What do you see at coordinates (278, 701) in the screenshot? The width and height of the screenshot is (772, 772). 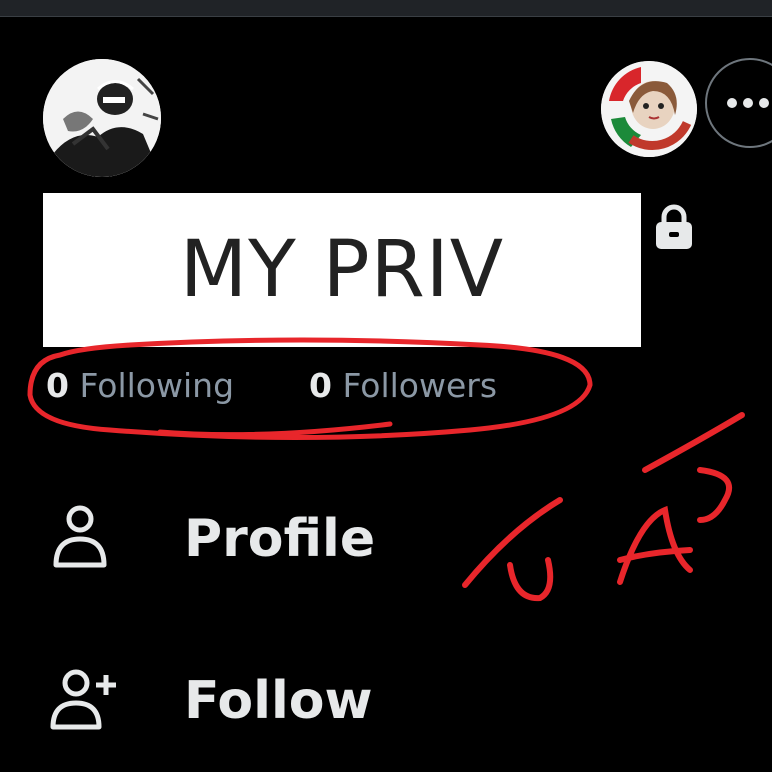 I see `menu-item-follow-label: Follow` at bounding box center [278, 701].